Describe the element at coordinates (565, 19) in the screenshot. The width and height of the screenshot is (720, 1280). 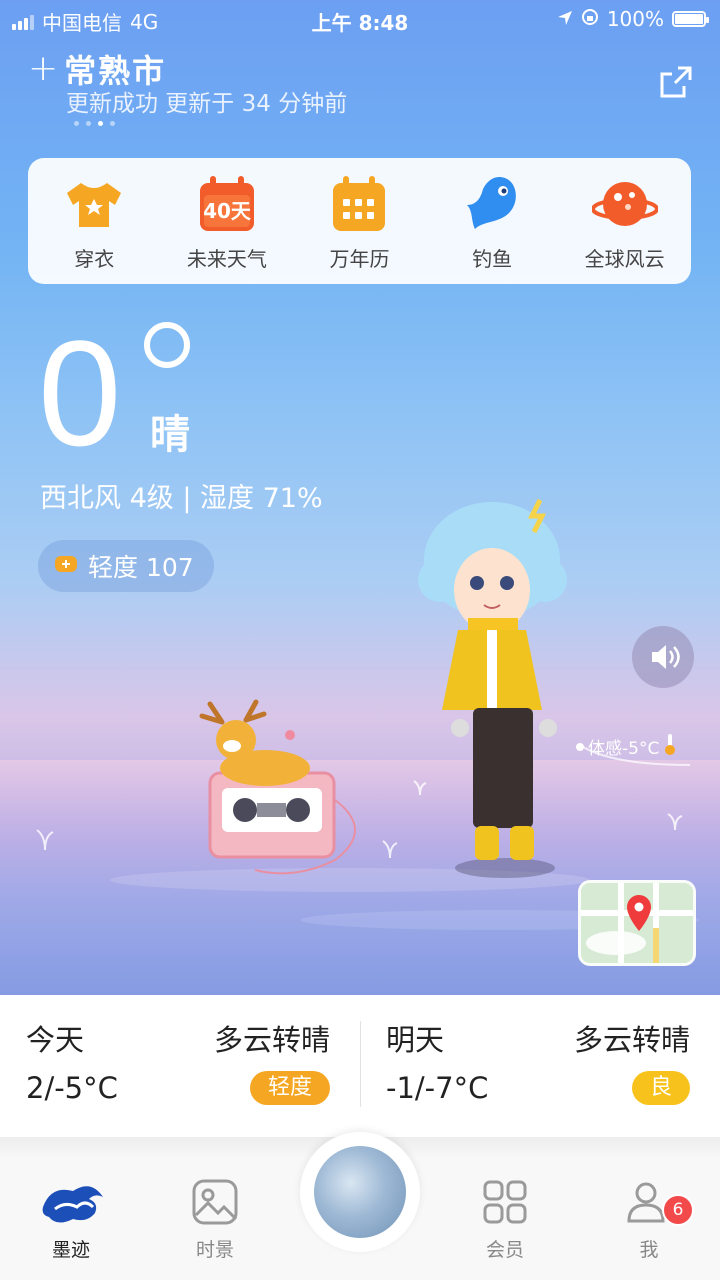
I see `location-arrow-icon` at that location.